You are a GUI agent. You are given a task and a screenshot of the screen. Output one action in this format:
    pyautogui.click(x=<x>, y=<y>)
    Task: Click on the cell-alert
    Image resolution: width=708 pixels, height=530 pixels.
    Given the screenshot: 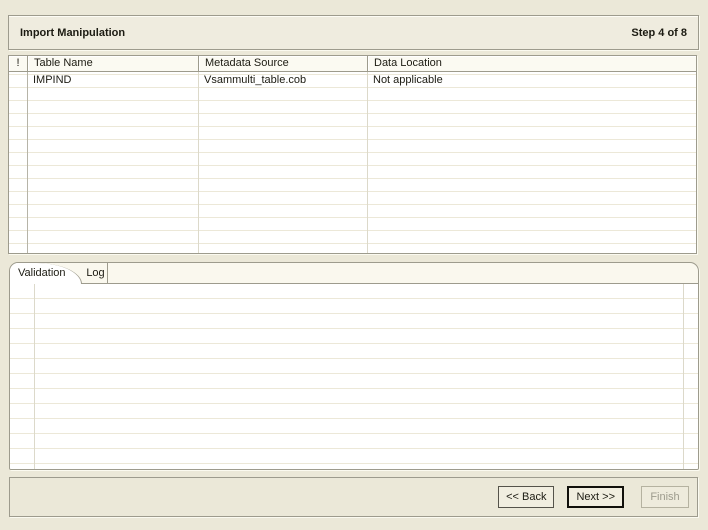 What is the action you would take?
    pyautogui.click(x=18, y=80)
    